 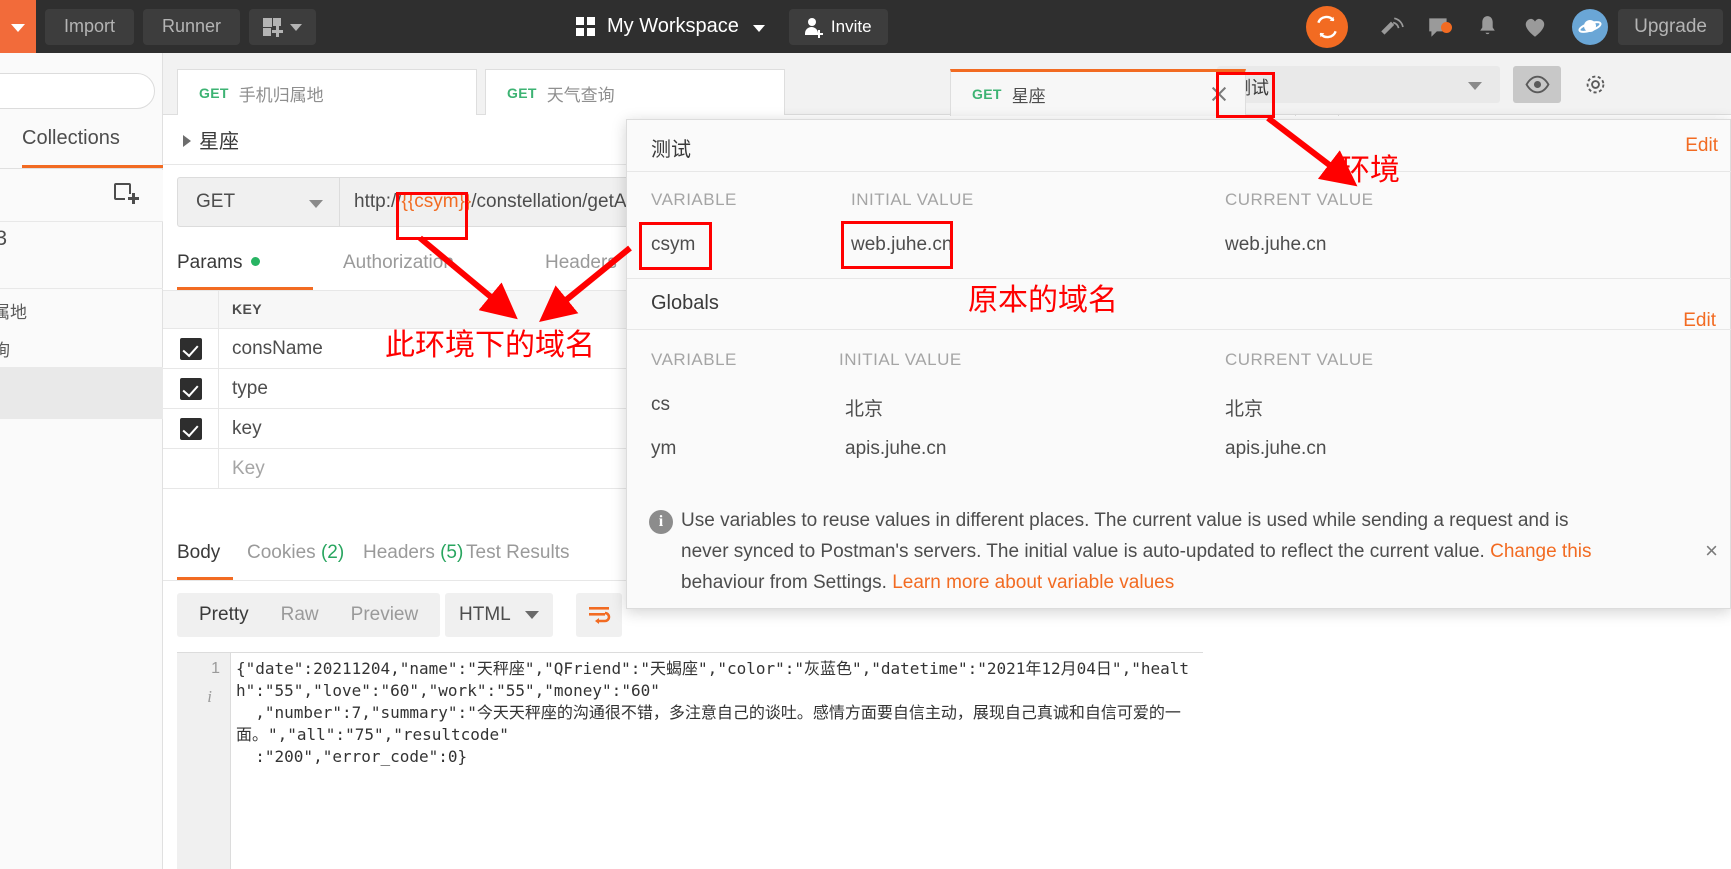 What do you see at coordinates (399, 552) in the screenshot?
I see `tab-label: Headers` at bounding box center [399, 552].